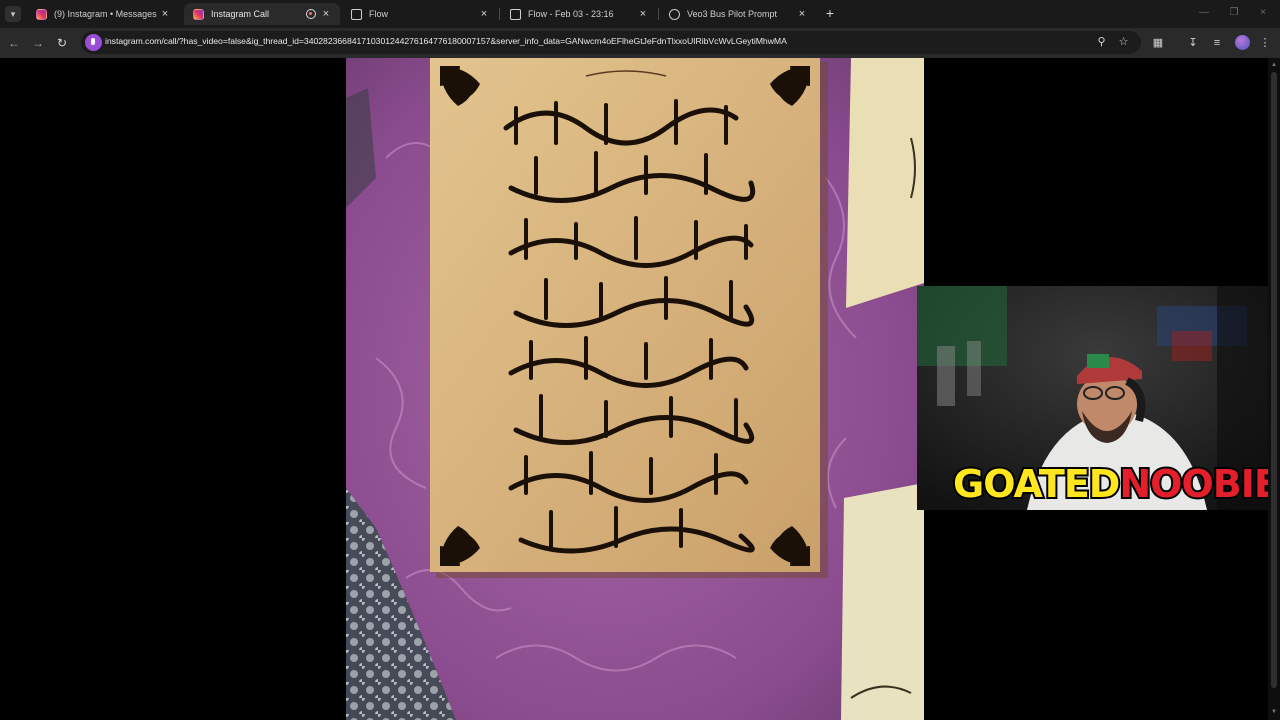  What do you see at coordinates (1036, 484) in the screenshot?
I see `logo-part-1: GOATED` at bounding box center [1036, 484].